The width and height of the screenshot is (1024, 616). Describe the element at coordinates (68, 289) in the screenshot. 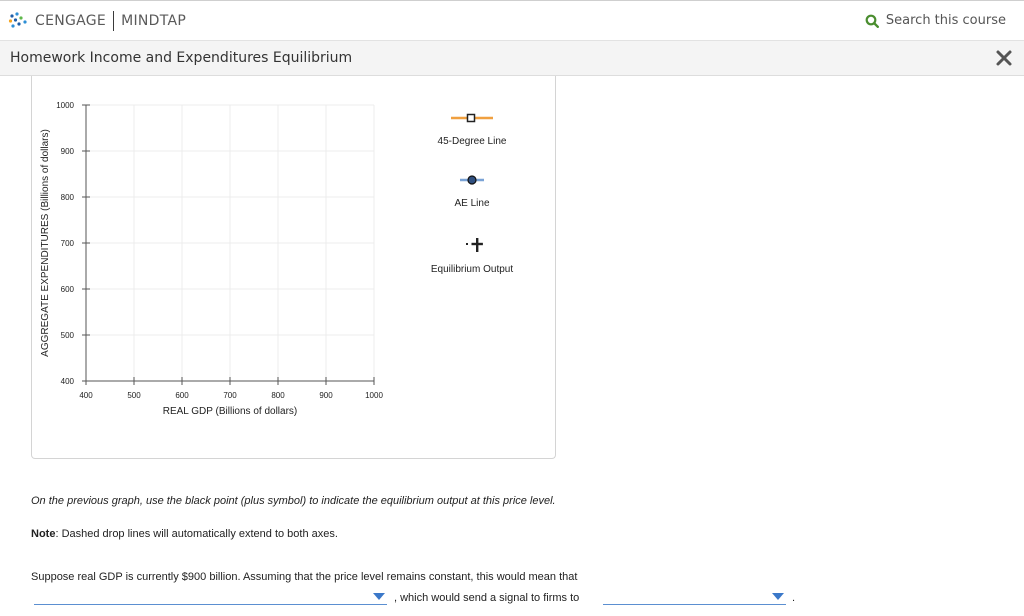

I see `y-tick-label: 600` at that location.